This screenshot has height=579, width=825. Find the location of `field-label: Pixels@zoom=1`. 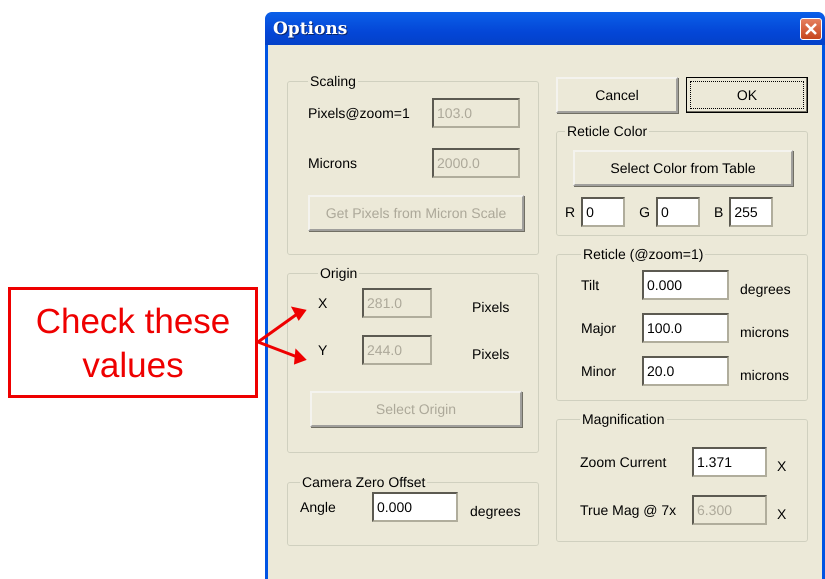

field-label: Pixels@zoom=1 is located at coordinates (359, 113).